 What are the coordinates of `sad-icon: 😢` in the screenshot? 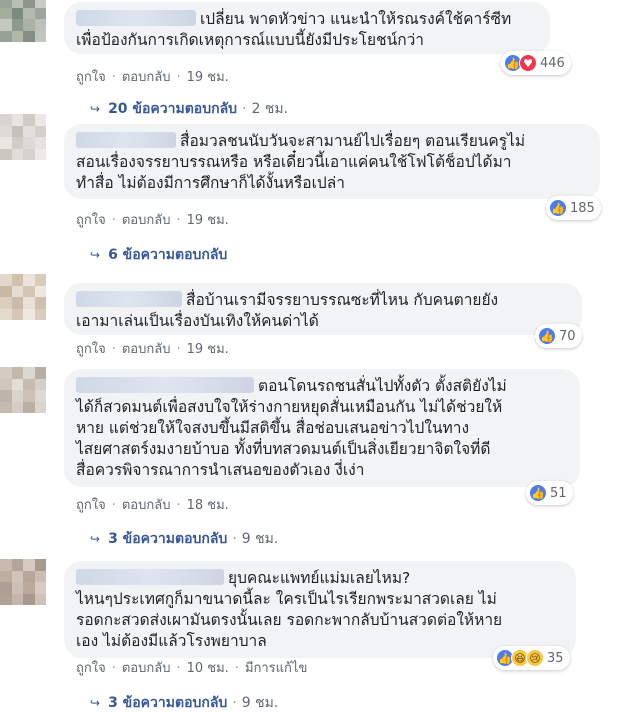 It's located at (535, 658).